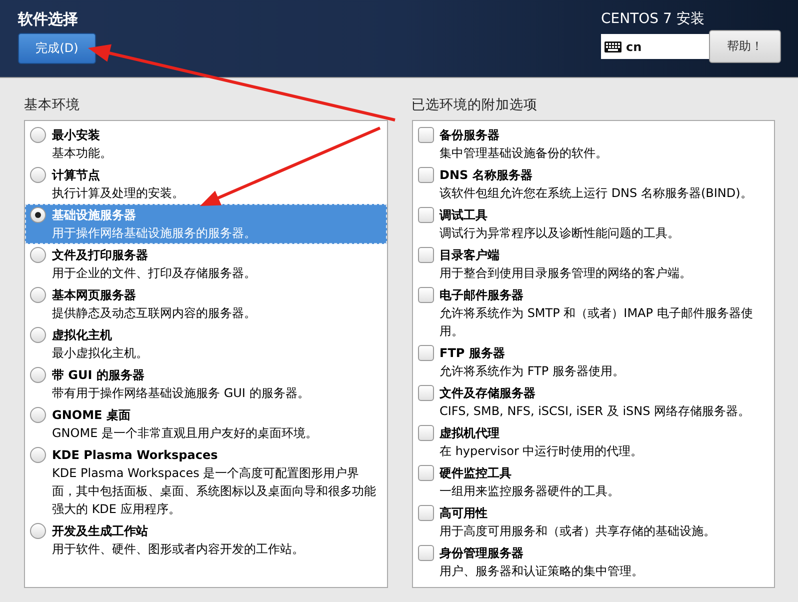 The width and height of the screenshot is (798, 602). I want to click on option-description: 用于高度可用服务和（或者）共享存储的基础设施。, so click(578, 531).